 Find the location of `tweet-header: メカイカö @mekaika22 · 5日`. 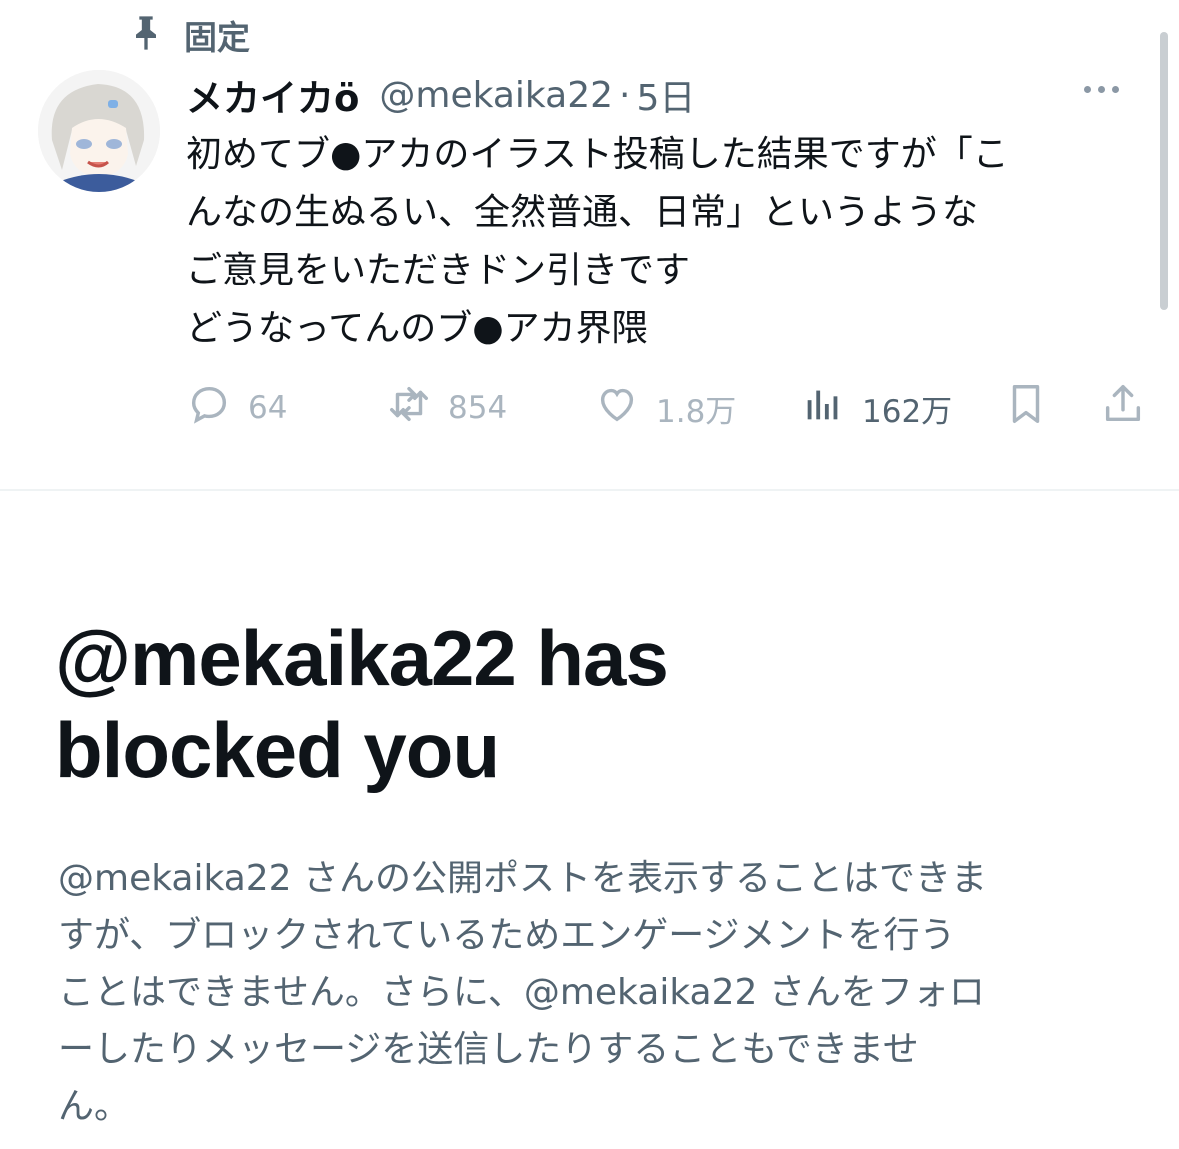

tweet-header: メカイカö @mekaika22 · 5日 is located at coordinates (662, 95).